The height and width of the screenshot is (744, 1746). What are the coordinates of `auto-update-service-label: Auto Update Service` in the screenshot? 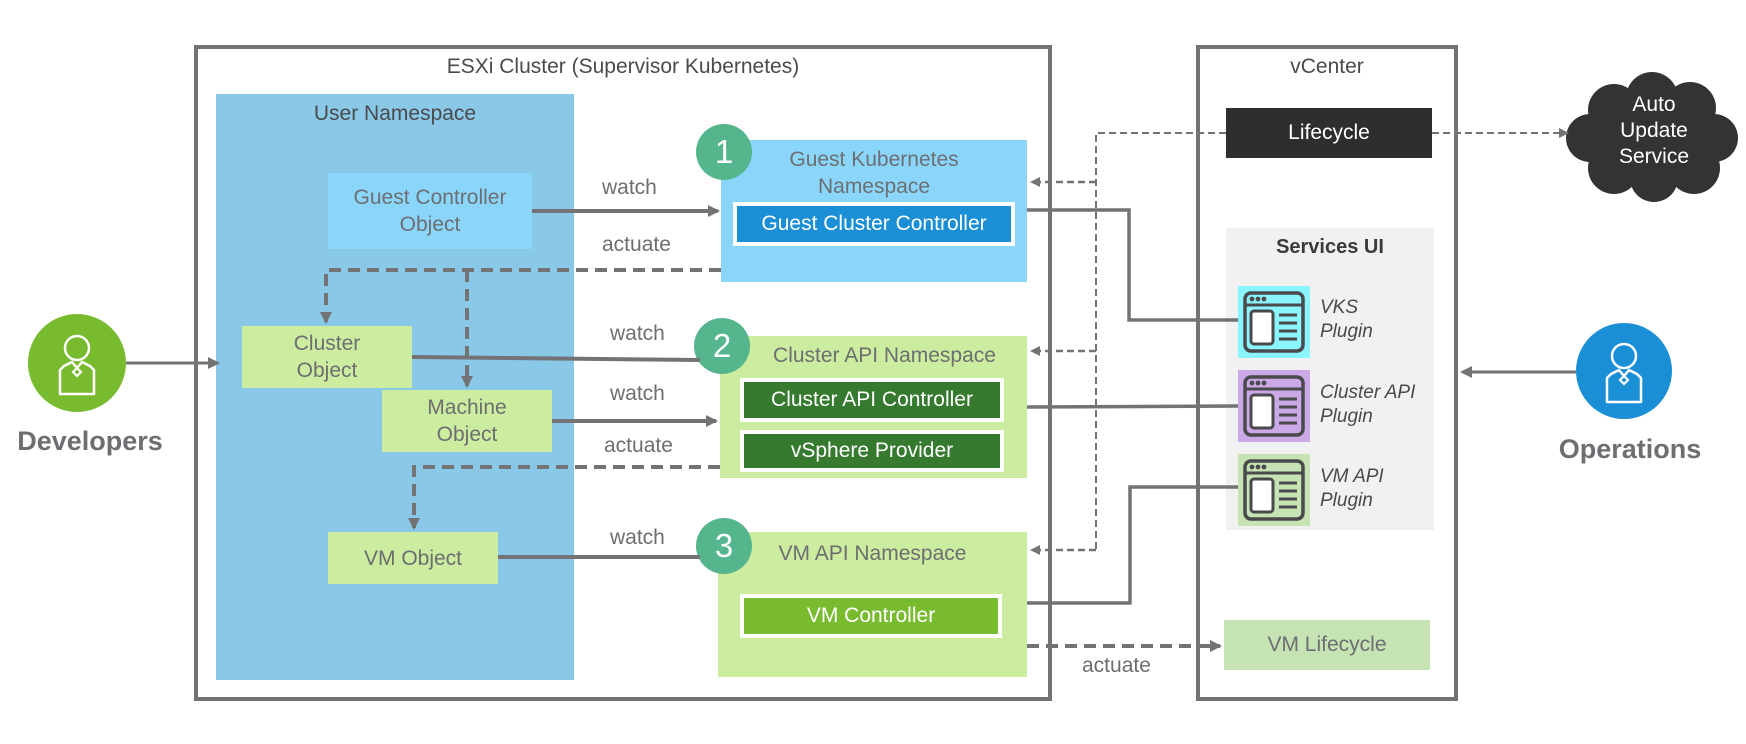 It's located at (1654, 131).